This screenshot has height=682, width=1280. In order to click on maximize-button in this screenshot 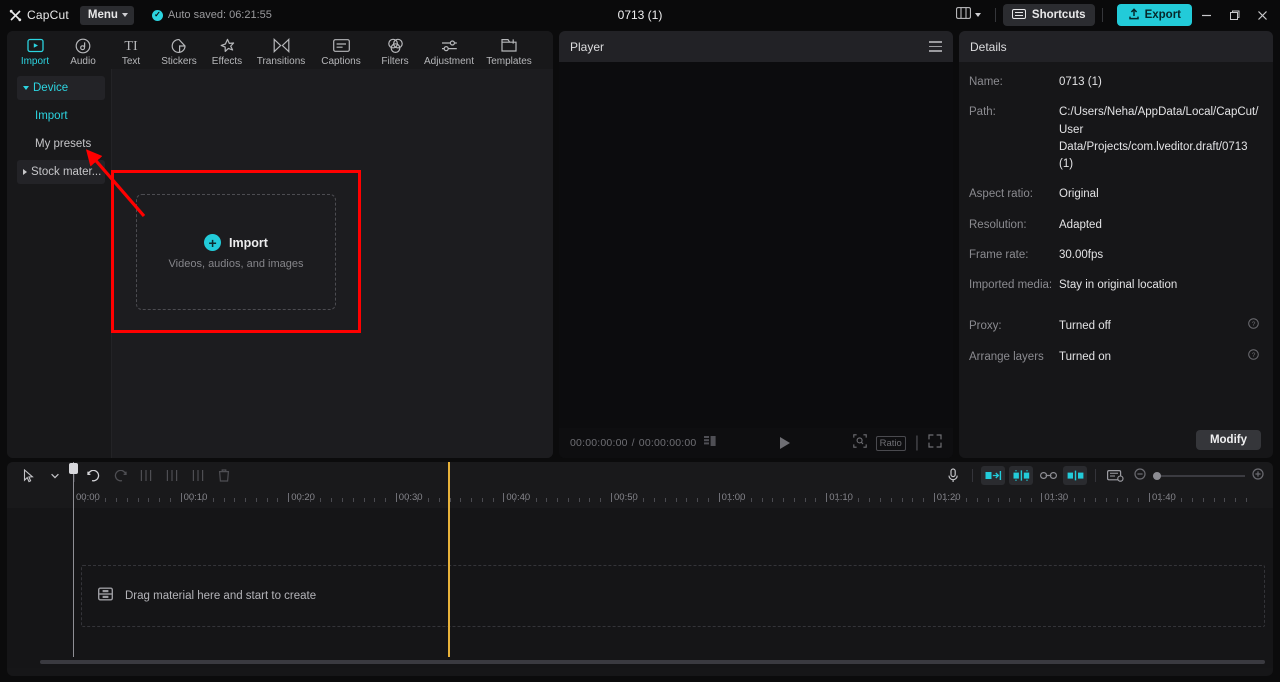, I will do `click(1234, 15)`.